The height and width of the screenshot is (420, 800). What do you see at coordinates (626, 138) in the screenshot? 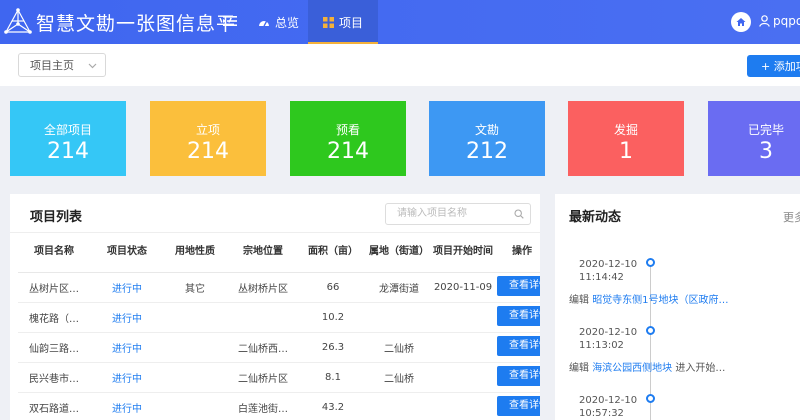
I see `stat-card-excavation: 发掘 1` at bounding box center [626, 138].